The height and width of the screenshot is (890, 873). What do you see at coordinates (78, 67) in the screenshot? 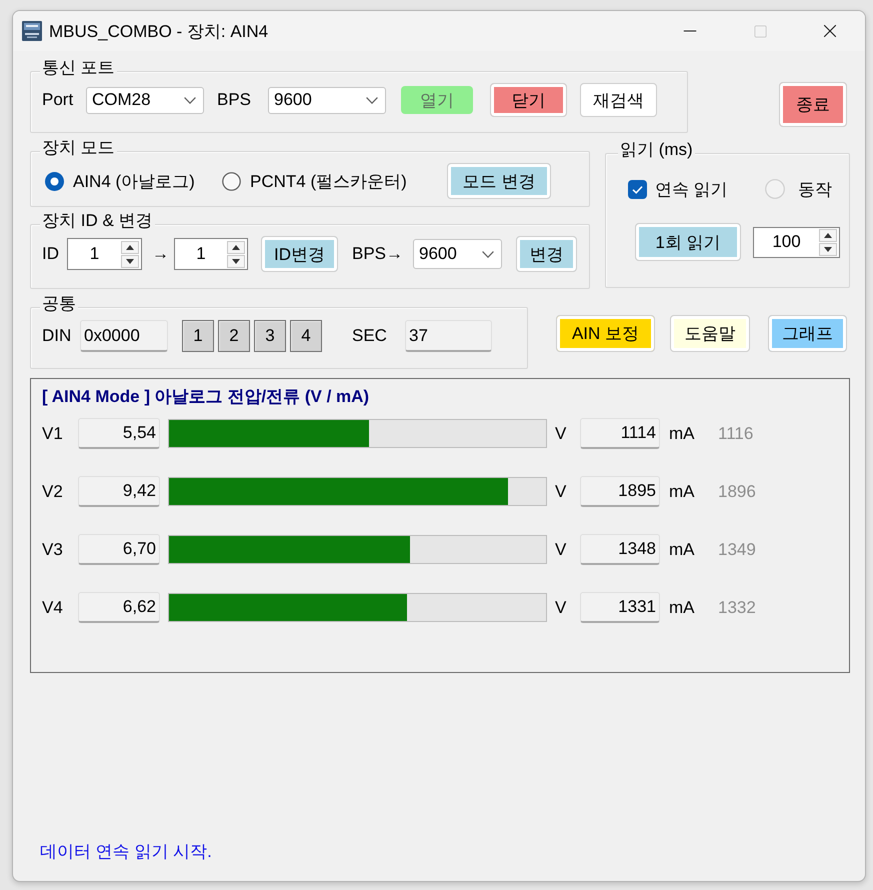
I see `group-label: 통신 포트` at bounding box center [78, 67].